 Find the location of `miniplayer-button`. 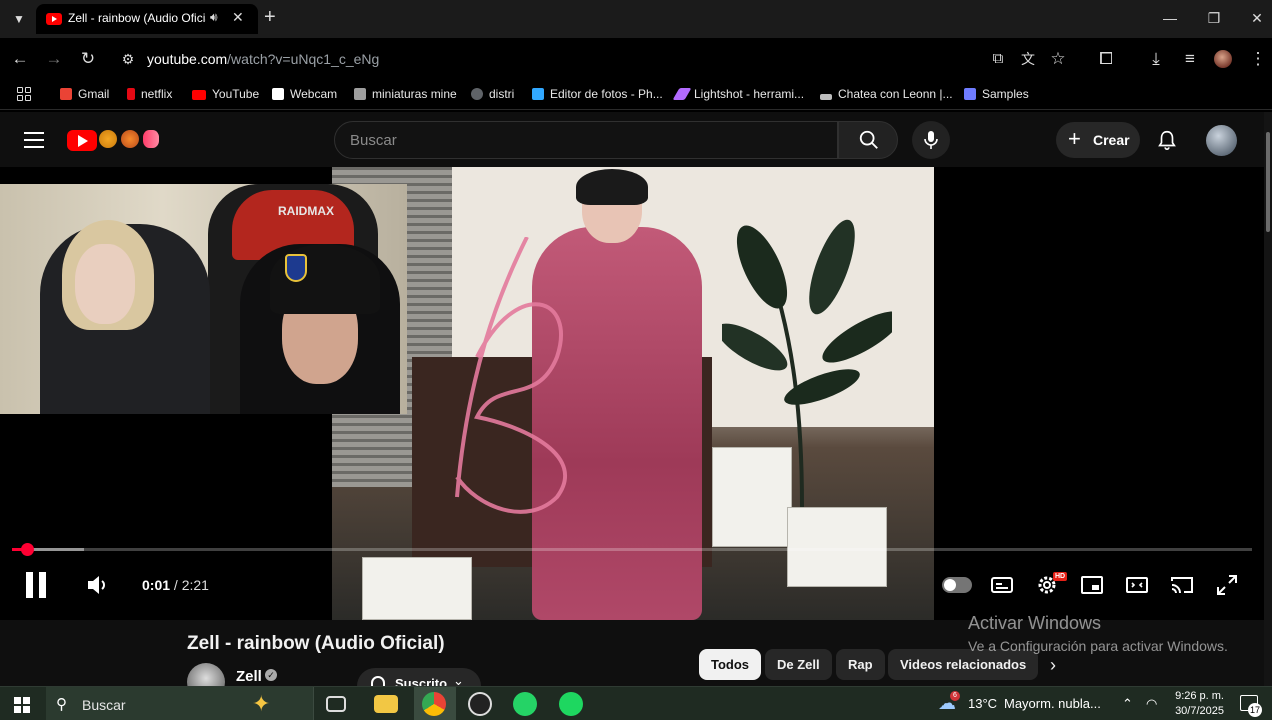

miniplayer-button is located at coordinates (1092, 585).